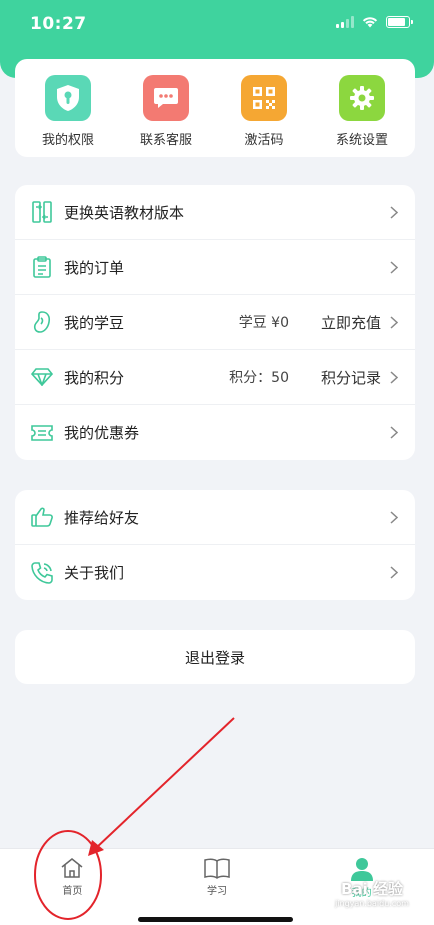 The width and height of the screenshot is (434, 925). I want to click on menu-label-orders: 我的订单, so click(94, 267).